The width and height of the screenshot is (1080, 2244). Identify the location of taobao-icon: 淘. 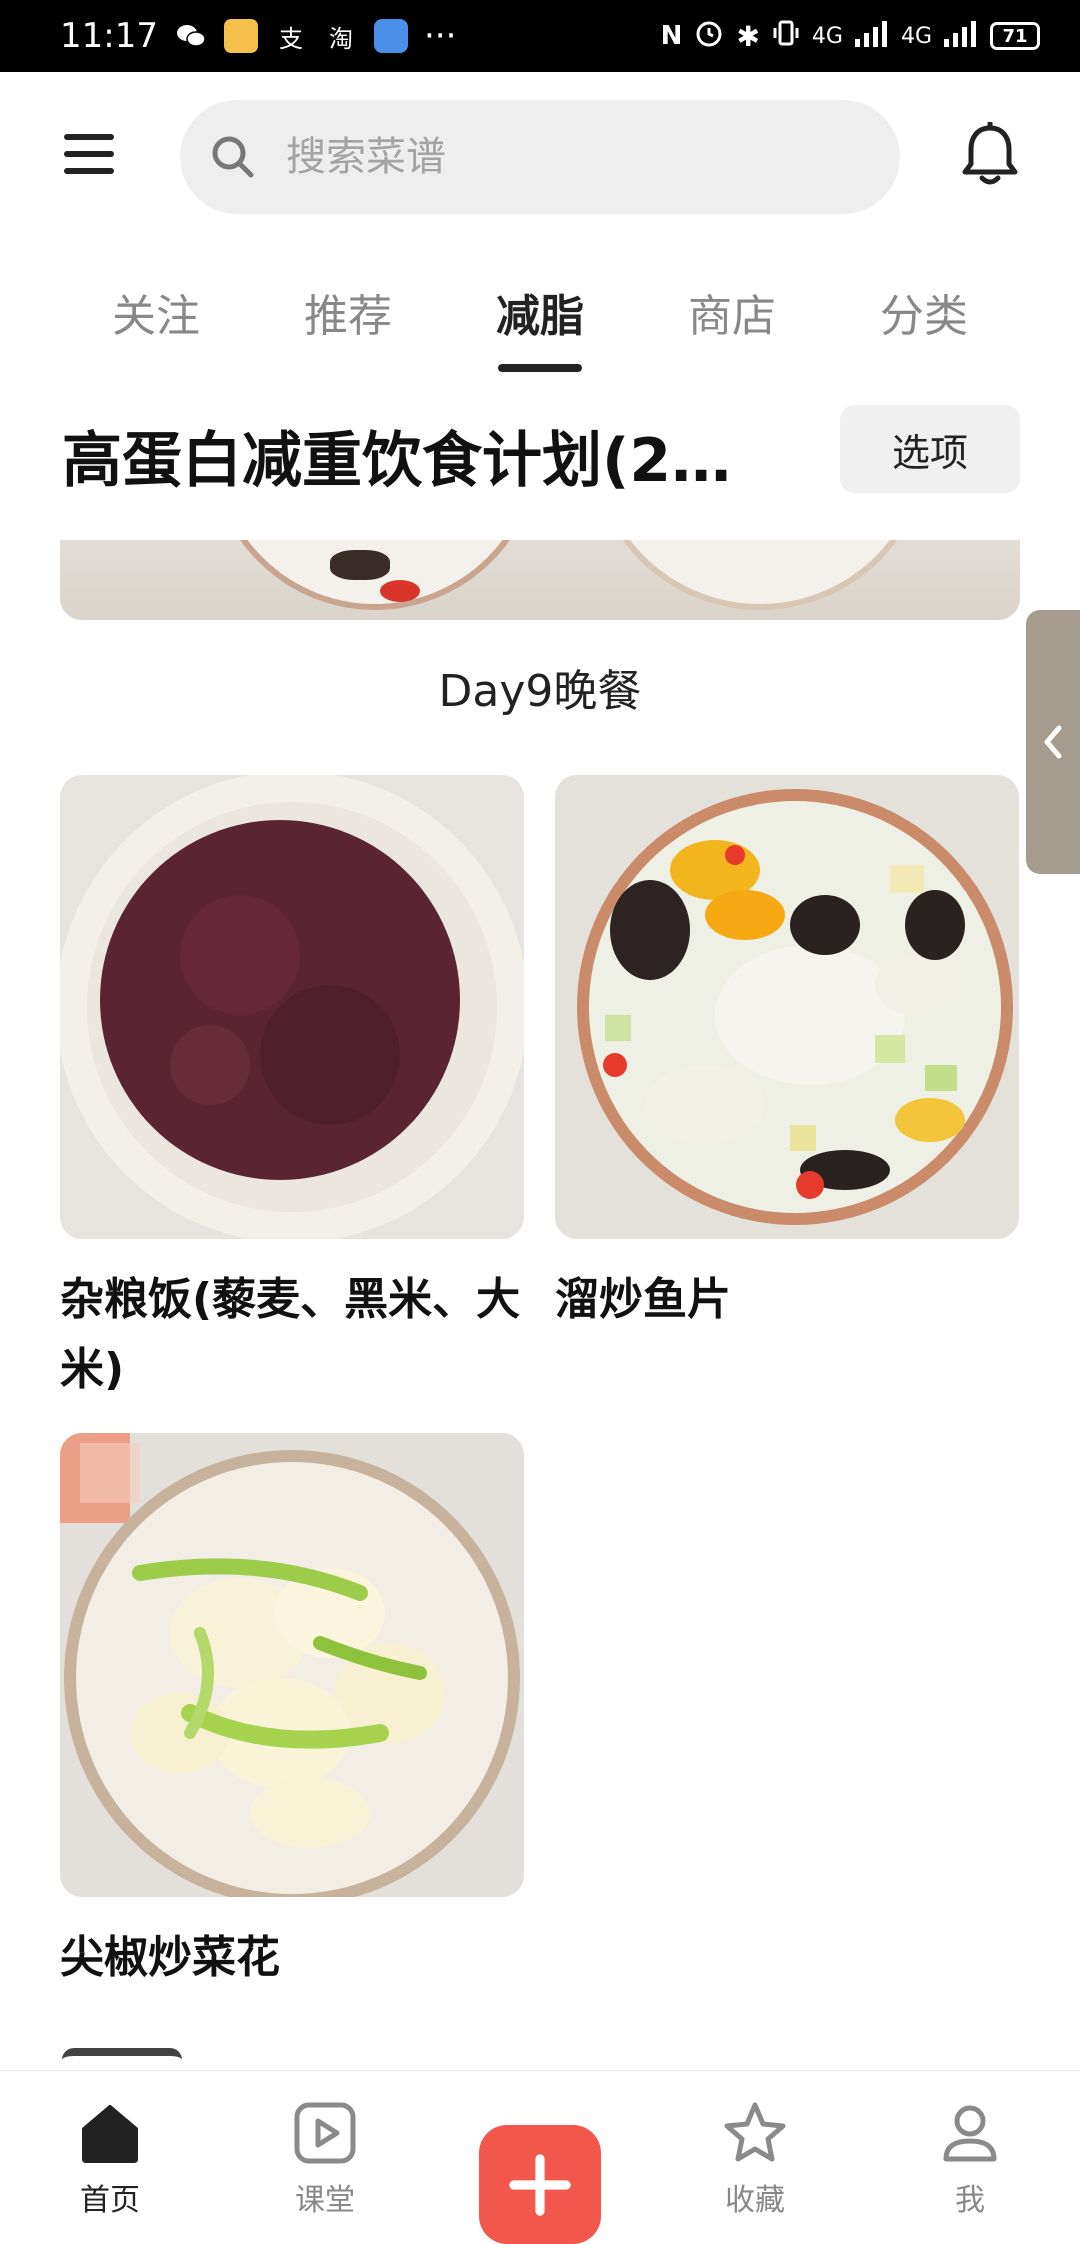
(340, 38).